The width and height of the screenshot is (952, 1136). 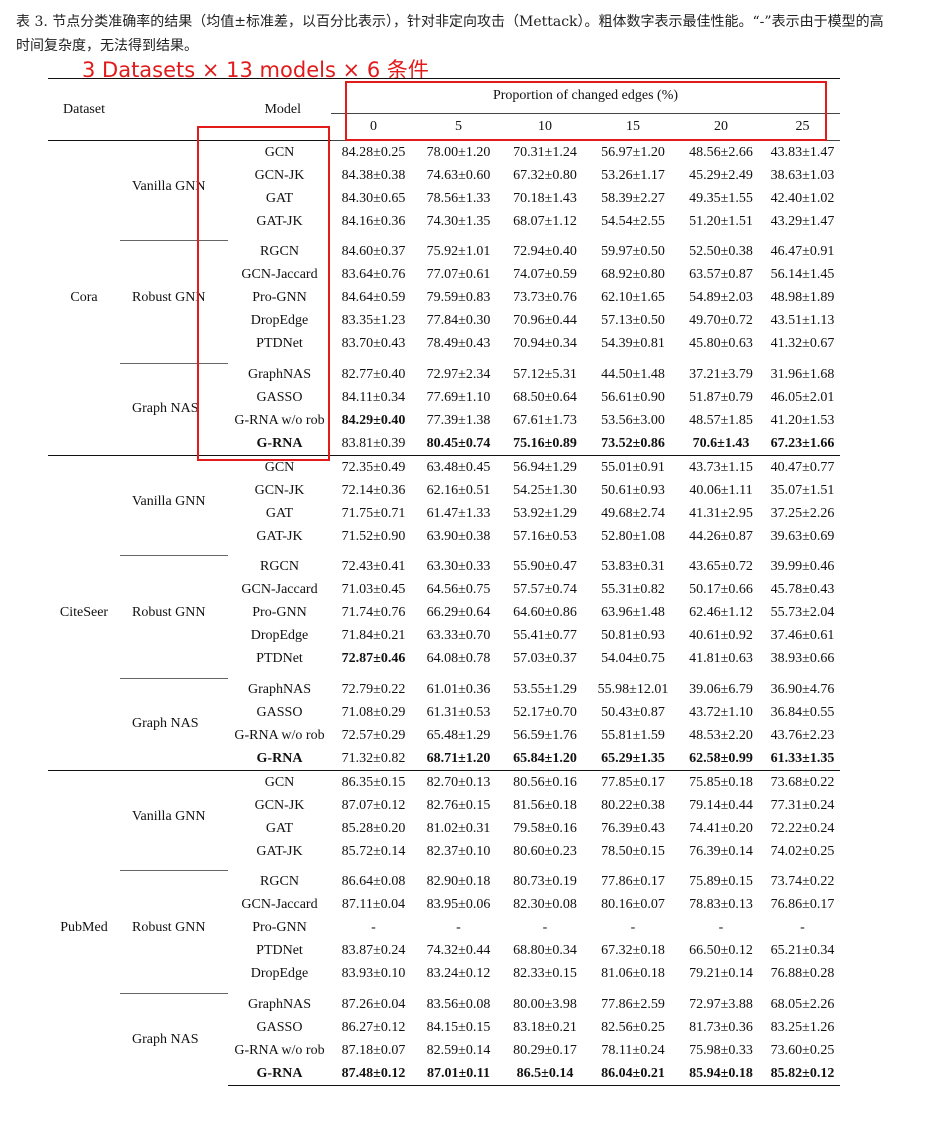 I want to click on accuracy-cell: 61.31±0.53, so click(x=458, y=712).